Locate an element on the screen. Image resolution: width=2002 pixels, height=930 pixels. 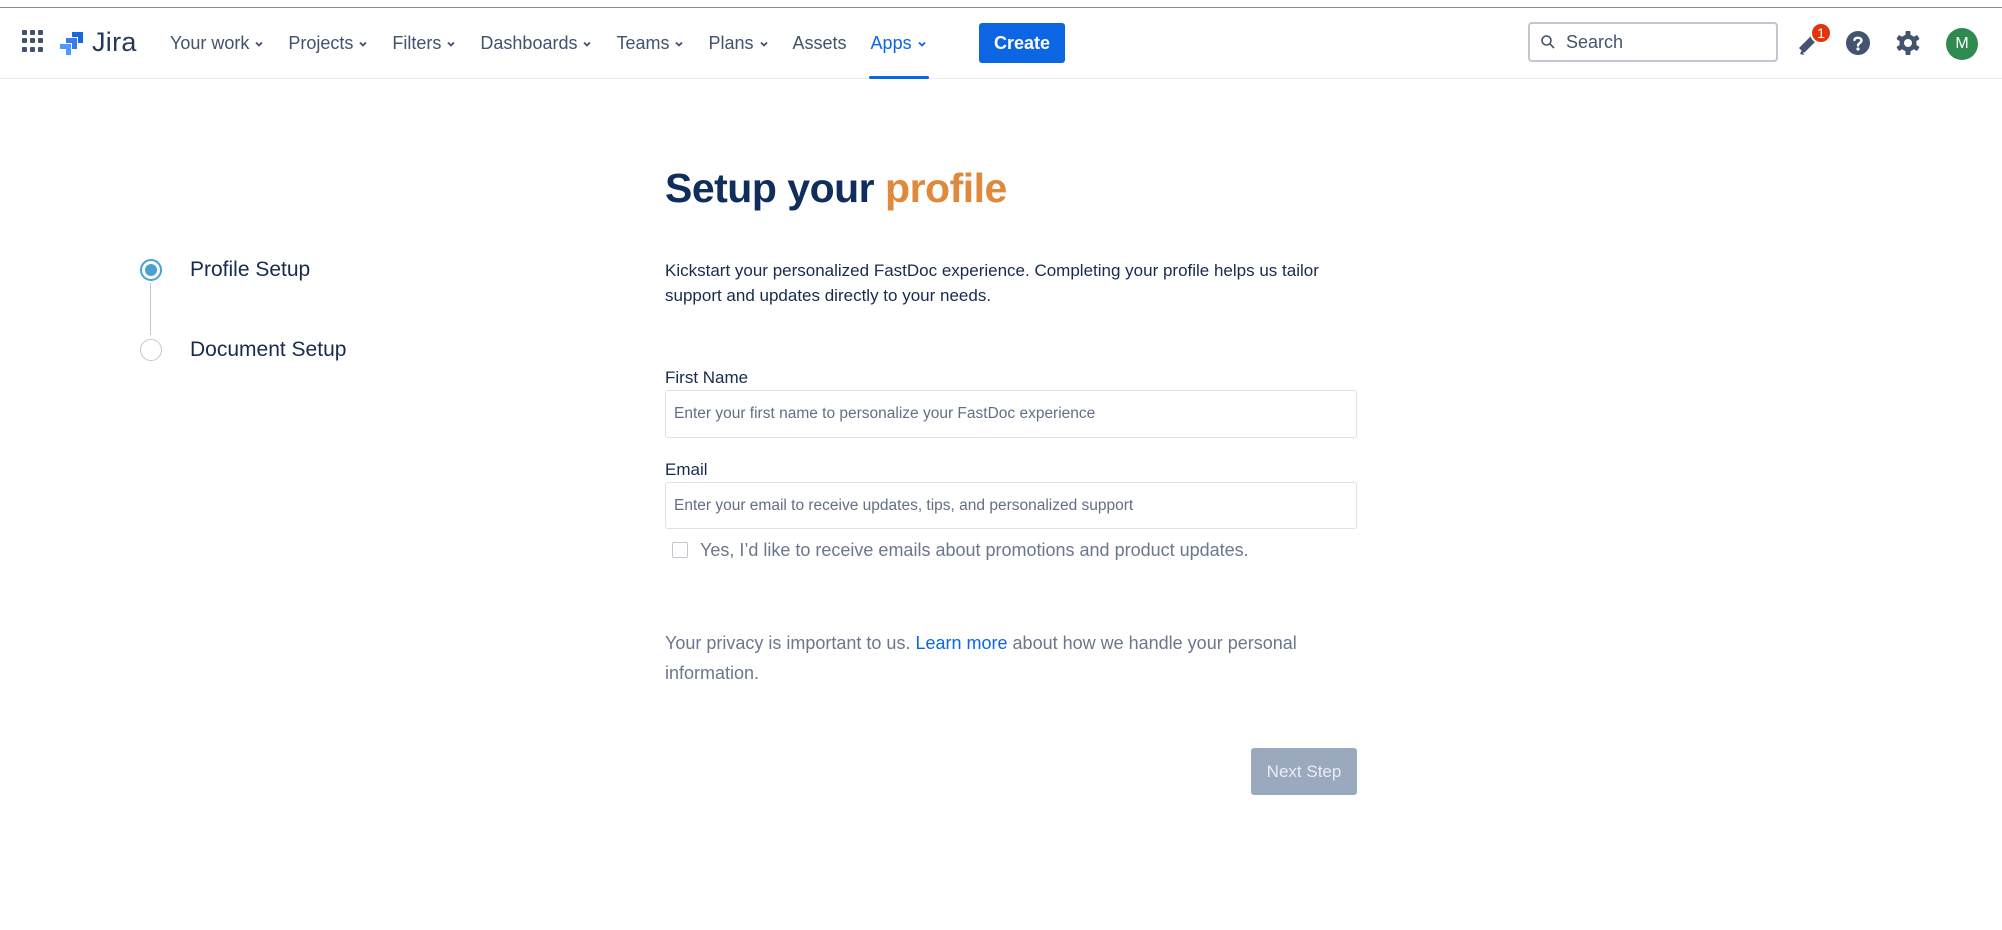
title-main: Setup your is located at coordinates (770, 188).